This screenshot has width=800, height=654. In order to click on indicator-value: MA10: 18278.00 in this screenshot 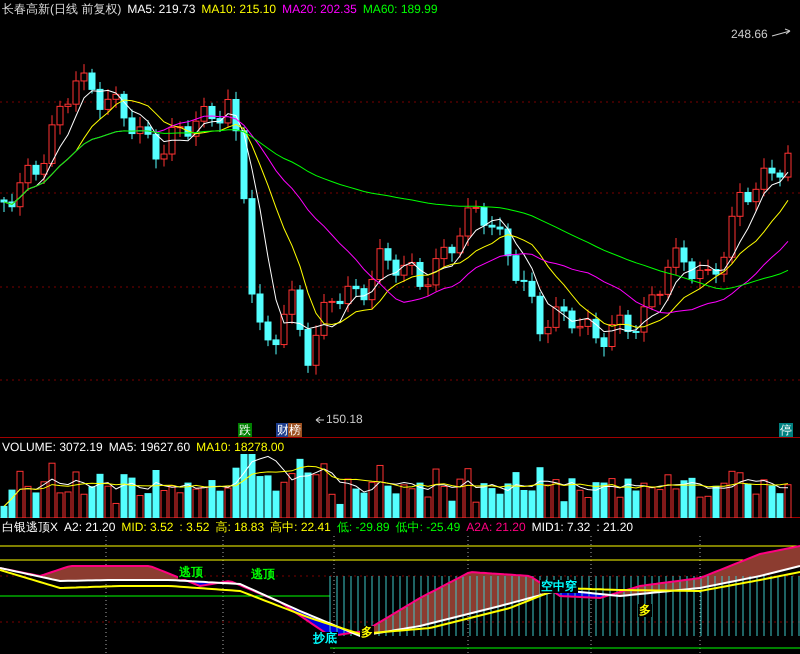, I will do `click(240, 447)`.